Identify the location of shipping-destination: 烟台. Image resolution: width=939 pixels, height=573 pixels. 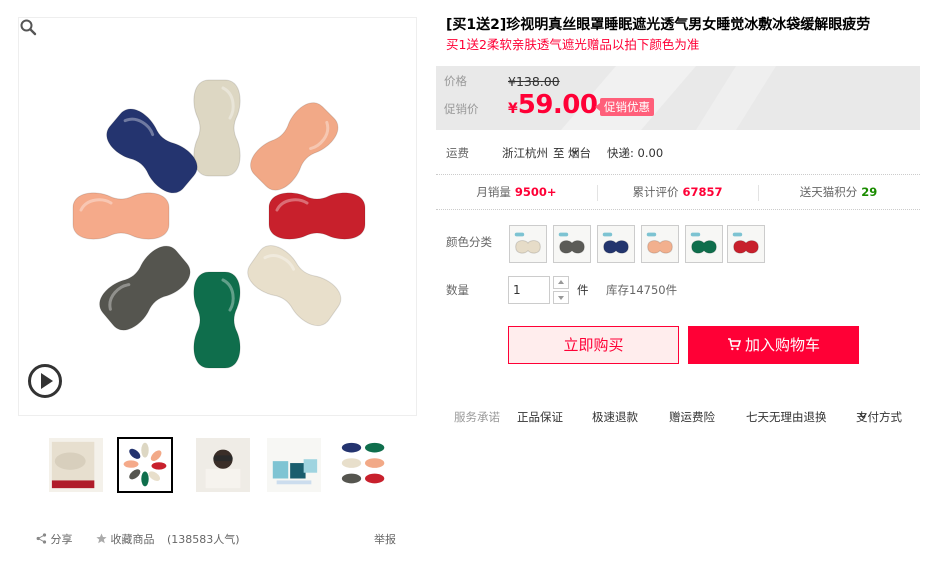
(579, 153).